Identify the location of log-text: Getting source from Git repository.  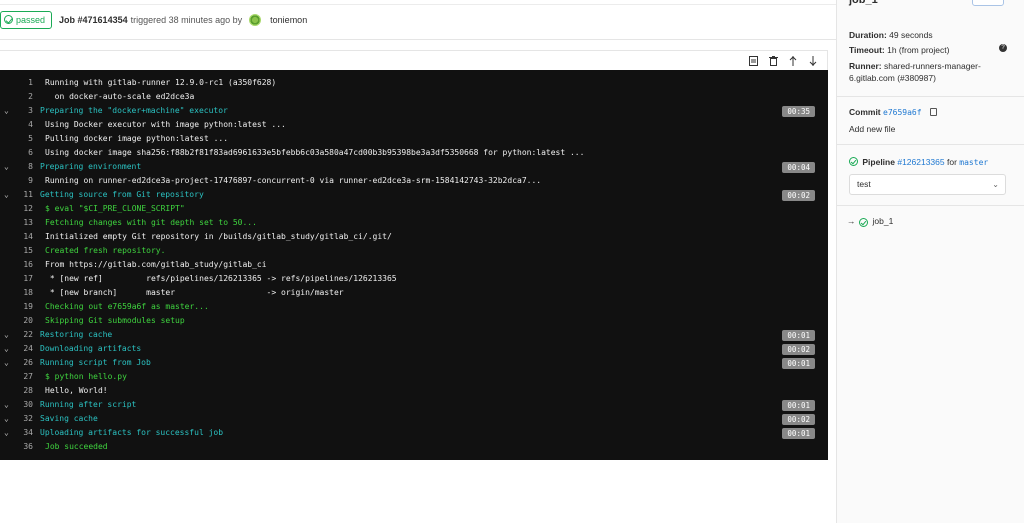
(122, 194).